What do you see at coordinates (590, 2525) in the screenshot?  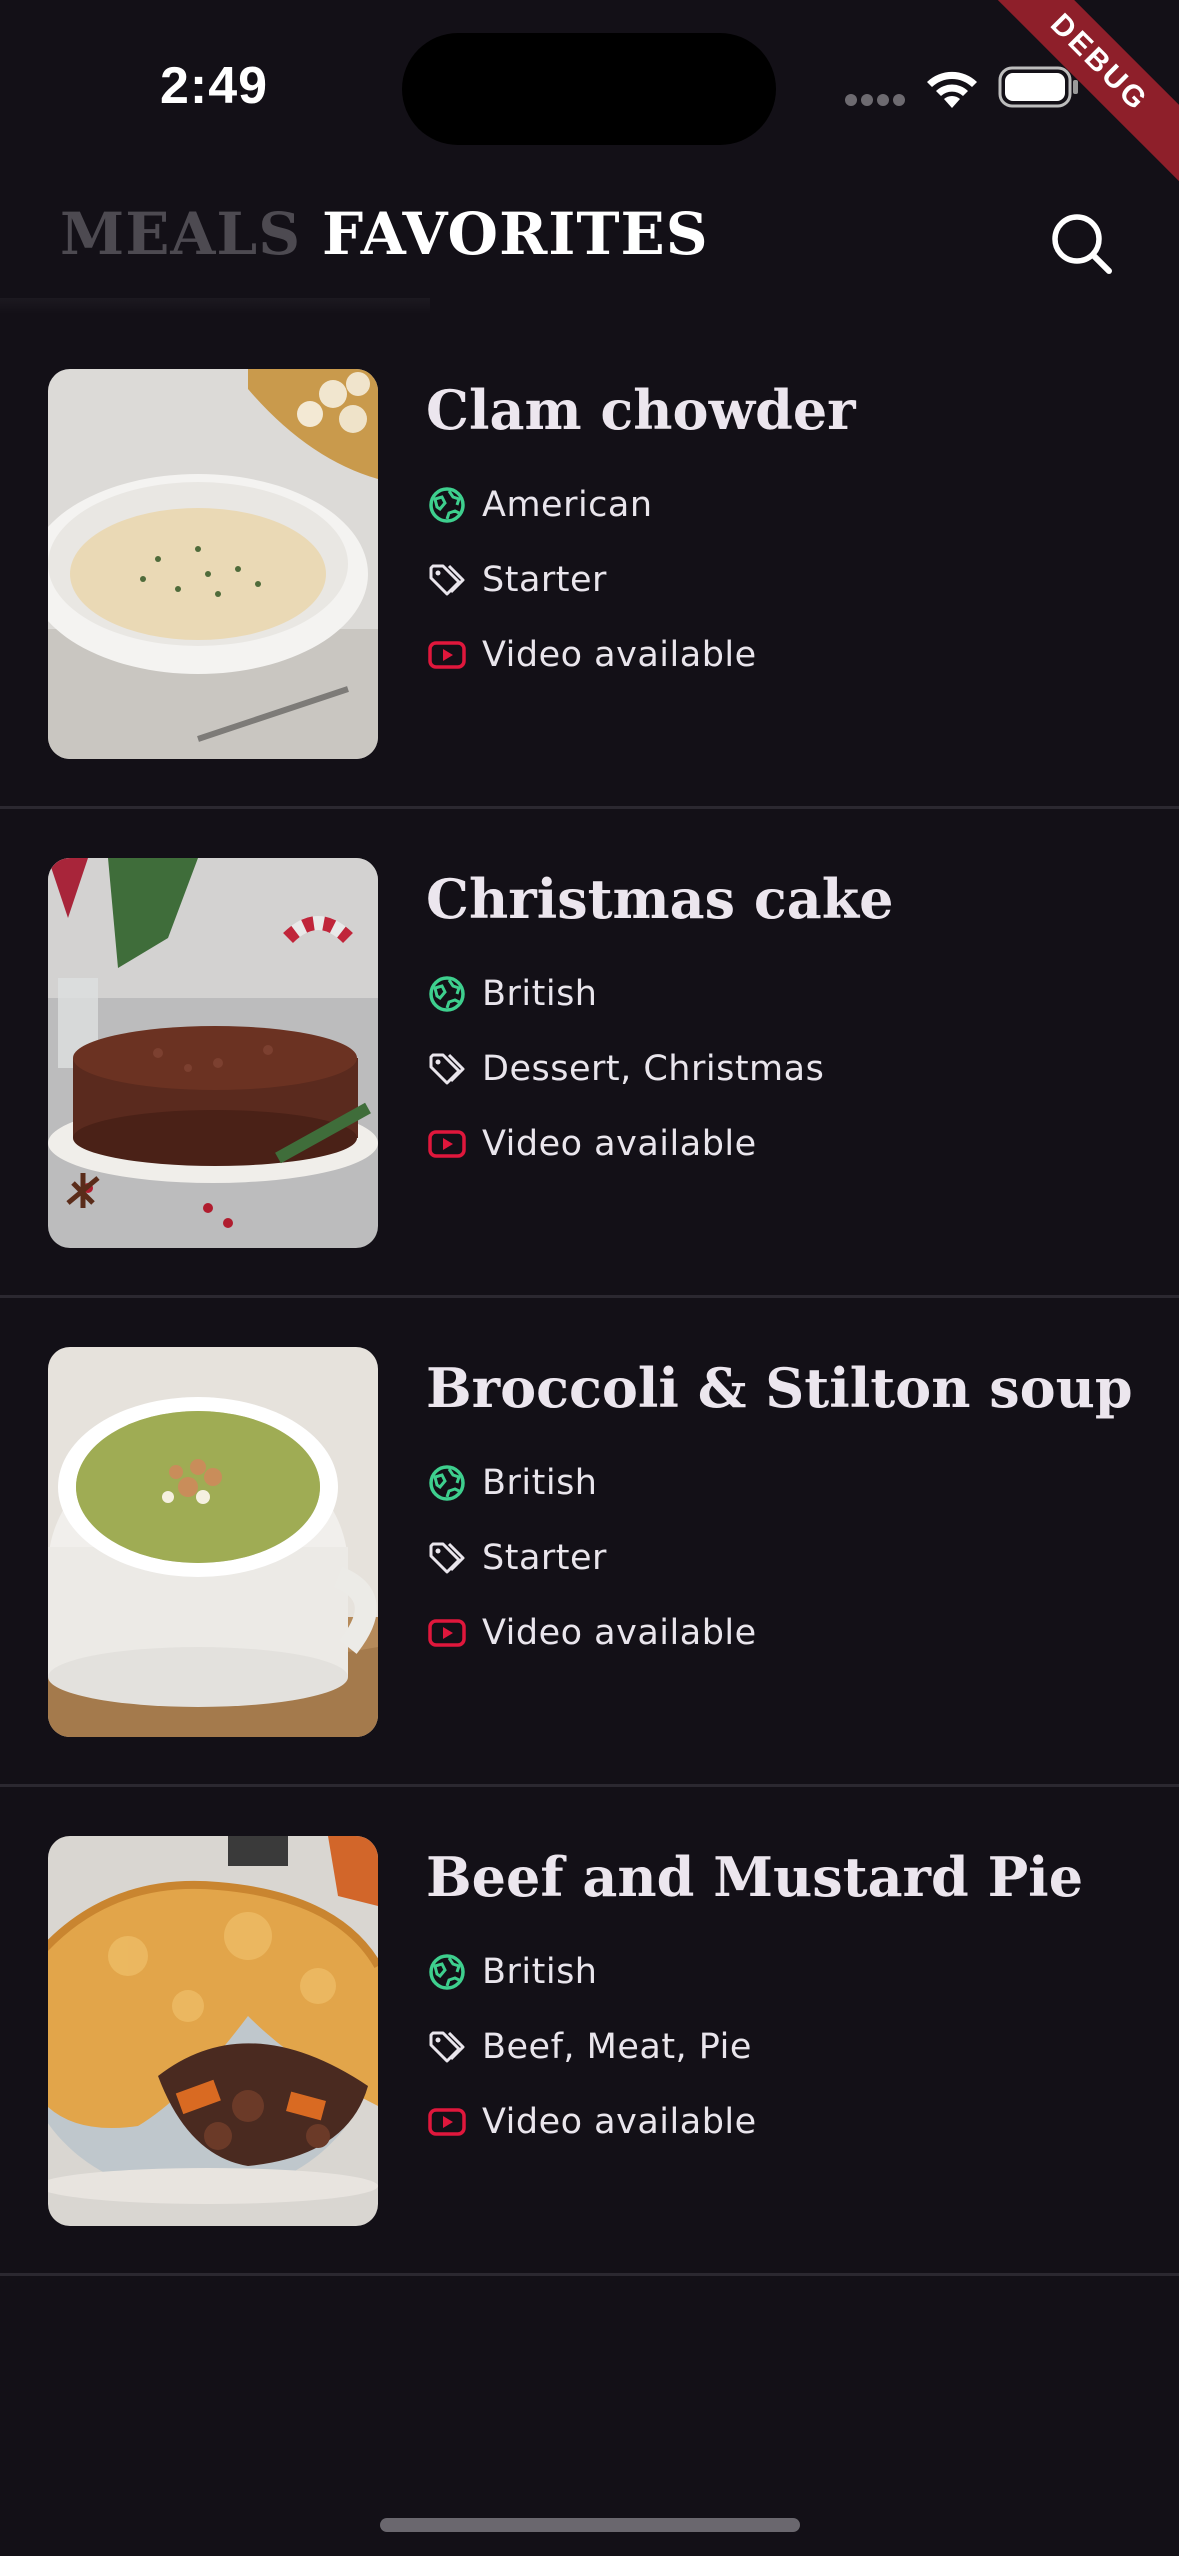 I see `home-indicator` at bounding box center [590, 2525].